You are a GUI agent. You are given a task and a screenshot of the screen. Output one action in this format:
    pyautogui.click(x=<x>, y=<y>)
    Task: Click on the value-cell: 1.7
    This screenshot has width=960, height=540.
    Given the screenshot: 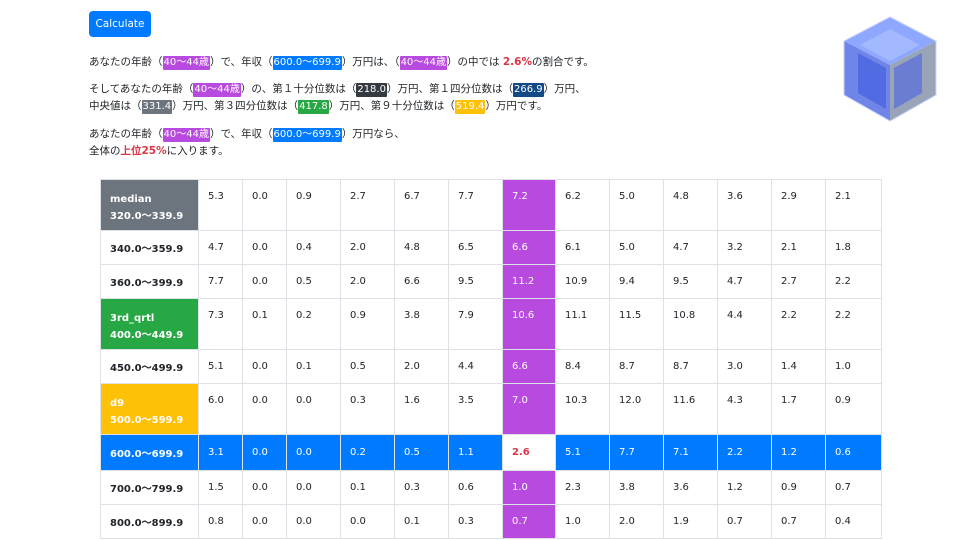 What is the action you would take?
    pyautogui.click(x=798, y=409)
    